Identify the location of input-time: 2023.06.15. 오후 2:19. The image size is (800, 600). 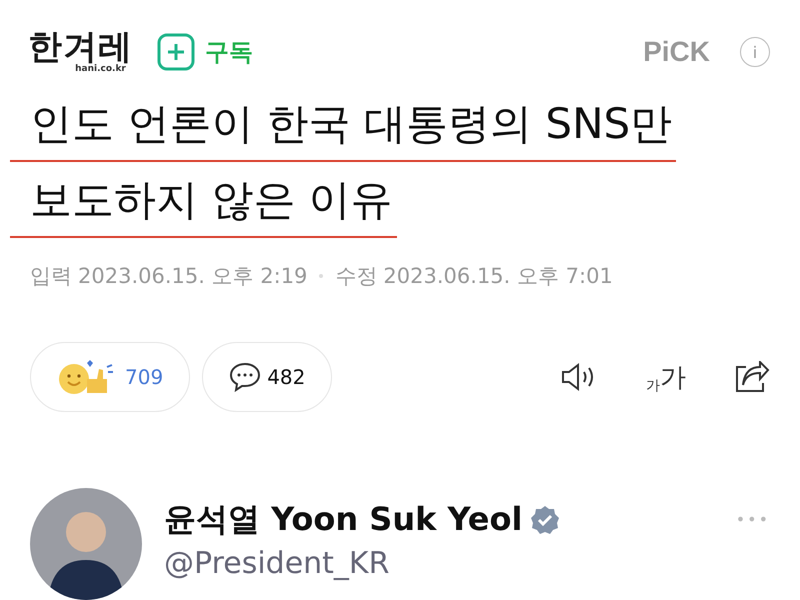
(193, 276).